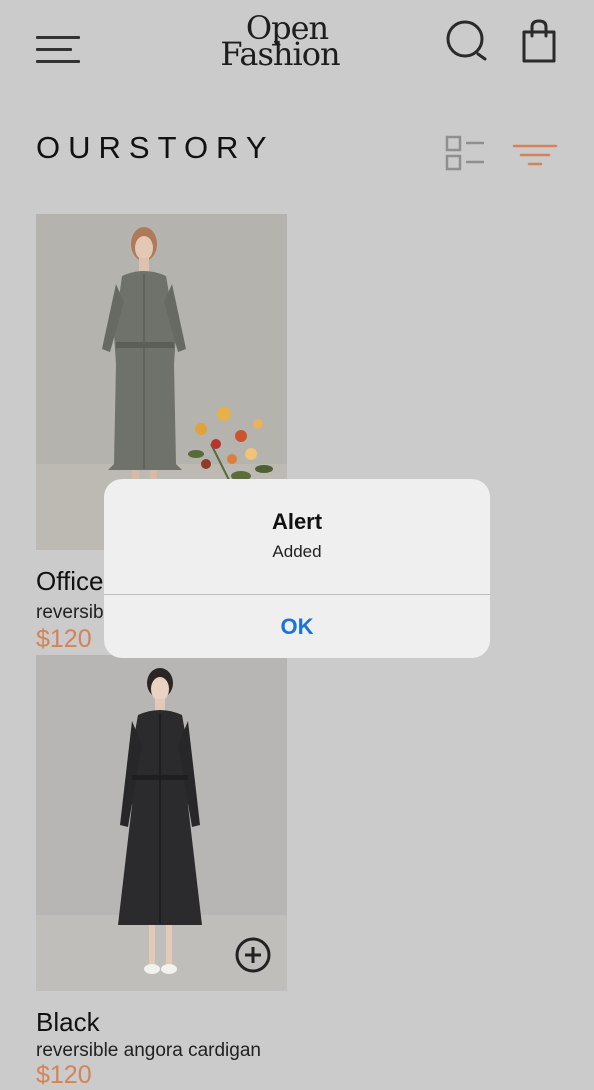  Describe the element at coordinates (467, 41) in the screenshot. I see `search-icon` at that location.